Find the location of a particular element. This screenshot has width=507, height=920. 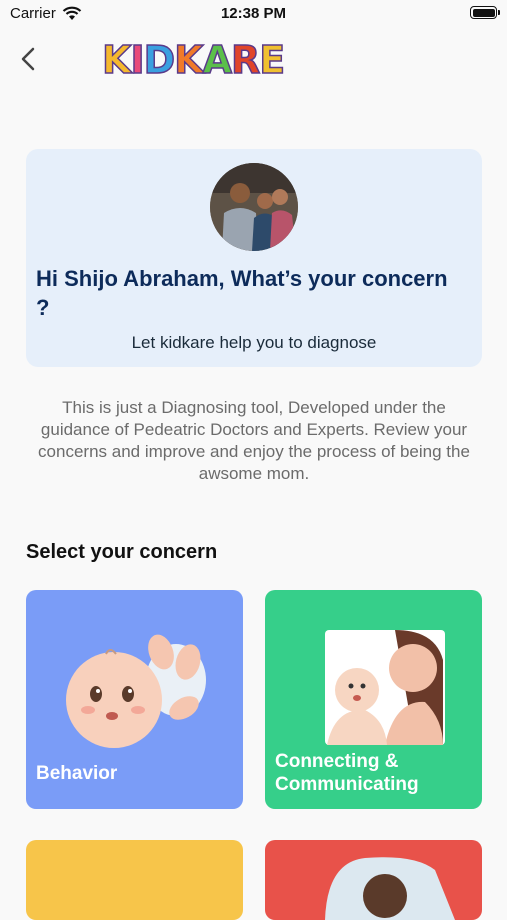

section-title: Select your concern is located at coordinates (122, 552).